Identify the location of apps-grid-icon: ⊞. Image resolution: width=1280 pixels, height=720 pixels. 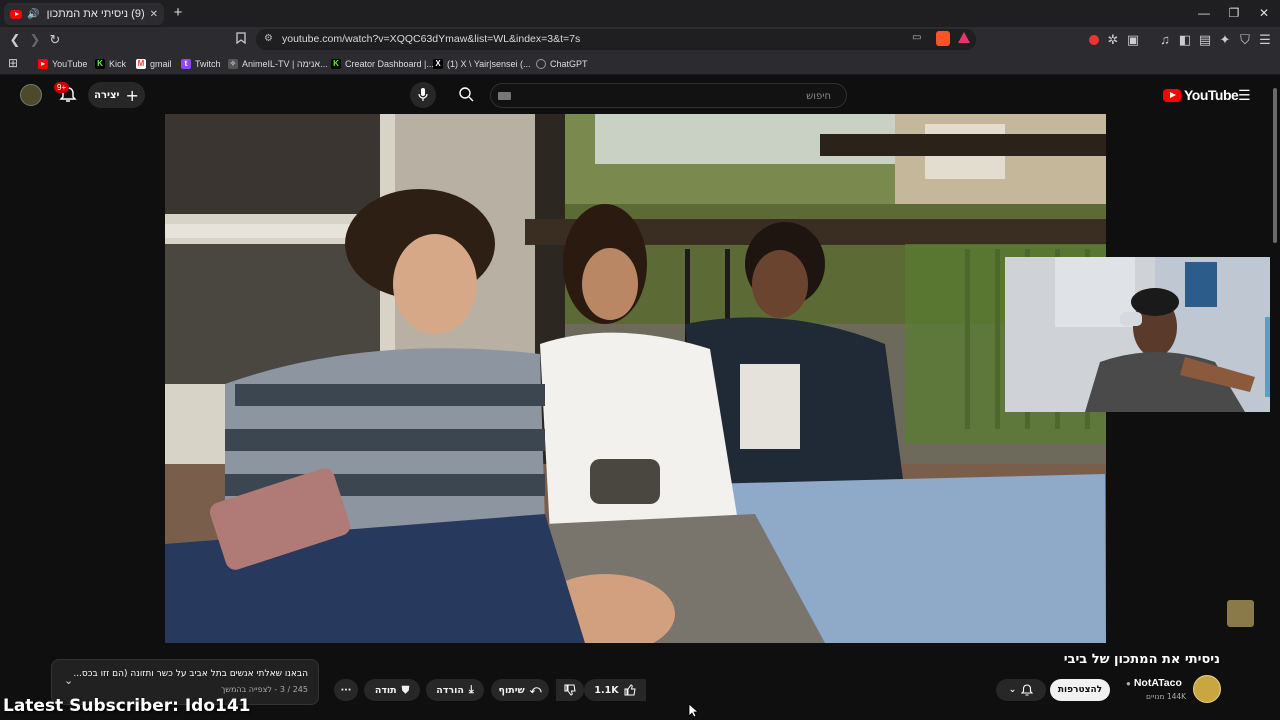
(13, 63).